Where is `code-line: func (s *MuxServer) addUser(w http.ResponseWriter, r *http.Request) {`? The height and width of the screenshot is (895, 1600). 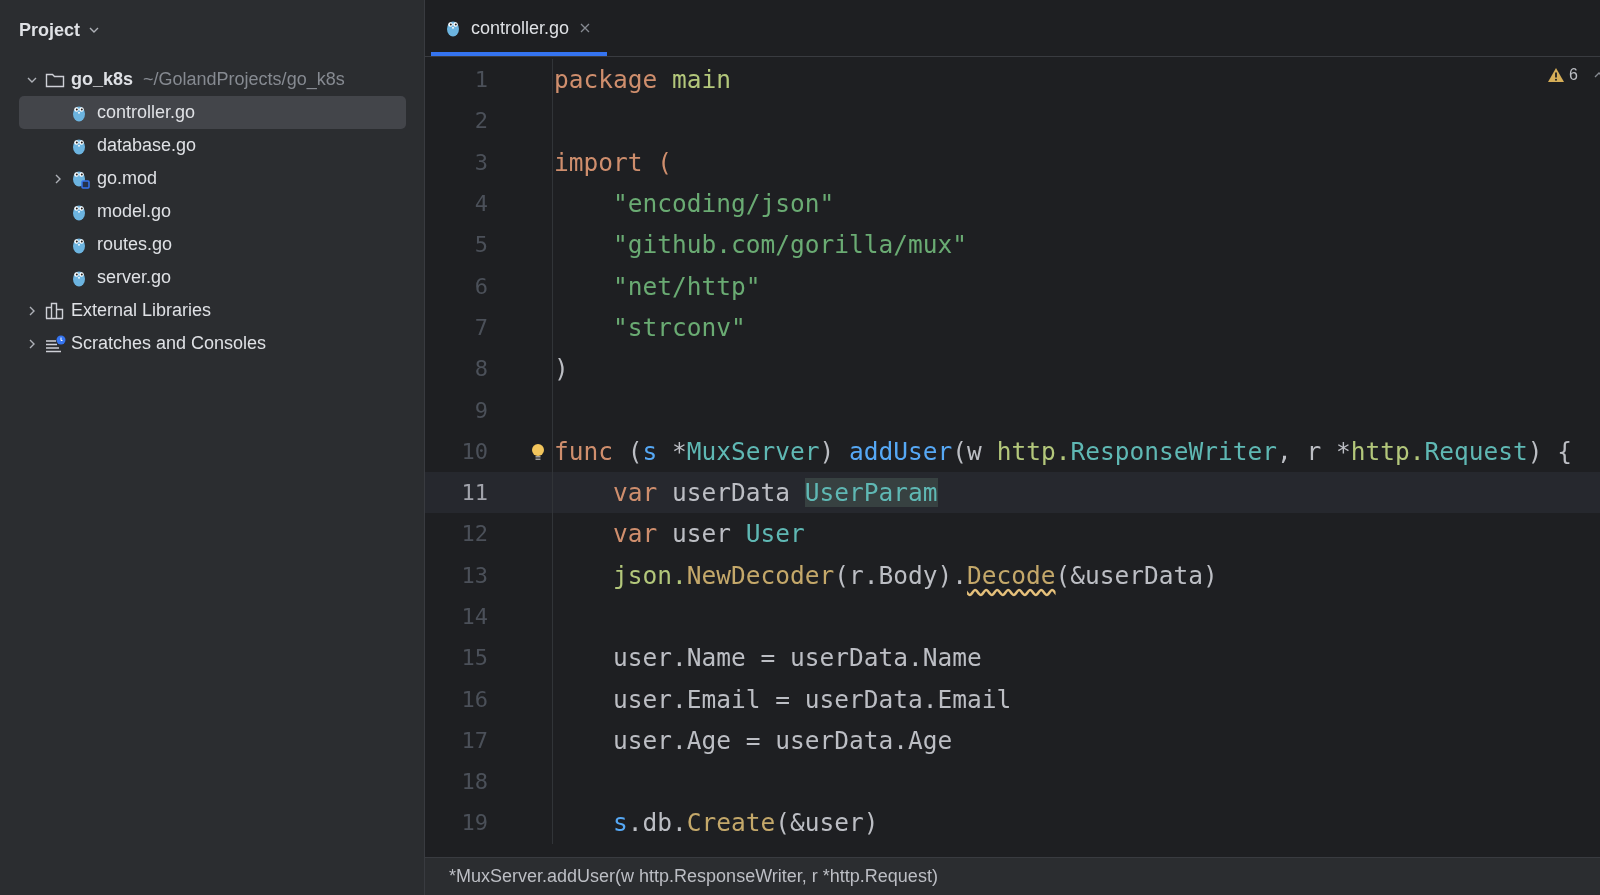 code-line: func (s *MuxServer) addUser(w http.ResponseWriter, r *http.Request) { is located at coordinates (1062, 451).